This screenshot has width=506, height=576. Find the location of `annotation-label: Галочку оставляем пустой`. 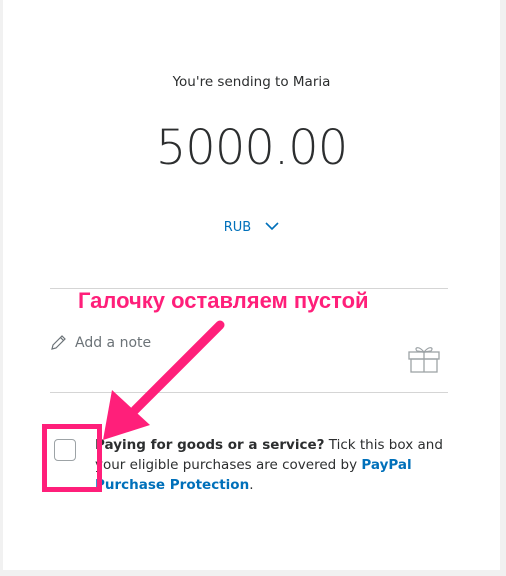

annotation-label: Галочку оставляем пустой is located at coordinates (223, 300).